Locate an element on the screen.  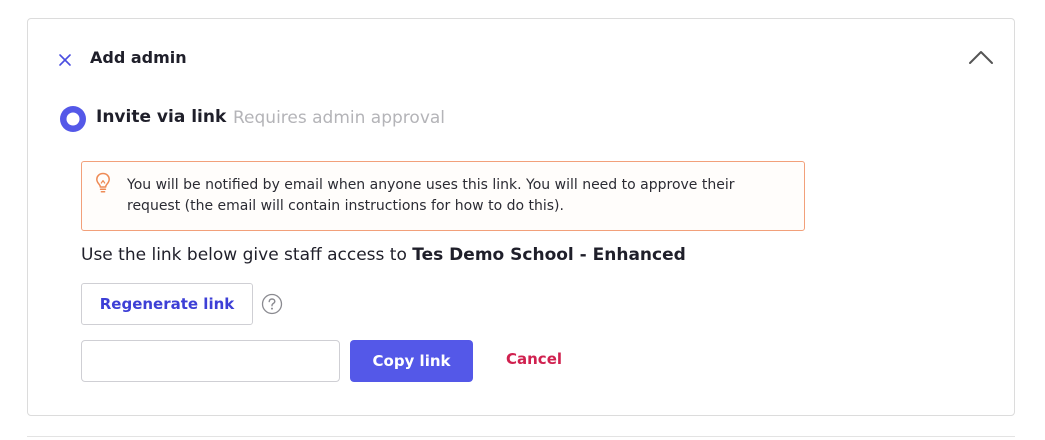
regenerate-link-button: Regenerate link is located at coordinates (167, 304).